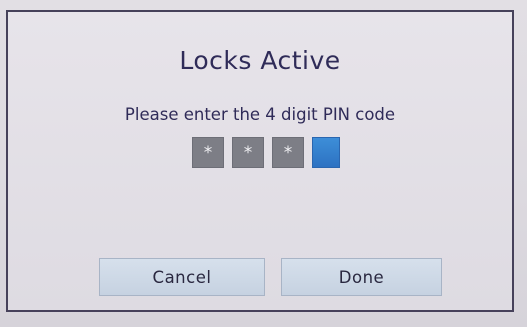  Describe the element at coordinates (208, 152) in the screenshot. I see `pin-digit-1: *` at that location.